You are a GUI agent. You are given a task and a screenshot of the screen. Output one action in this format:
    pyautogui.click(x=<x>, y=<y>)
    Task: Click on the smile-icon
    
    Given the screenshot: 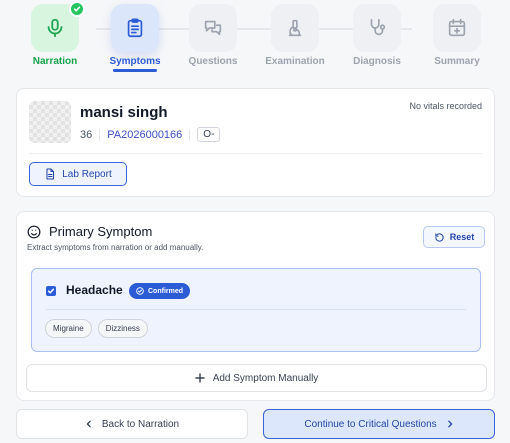 What is the action you would take?
    pyautogui.click(x=34, y=232)
    